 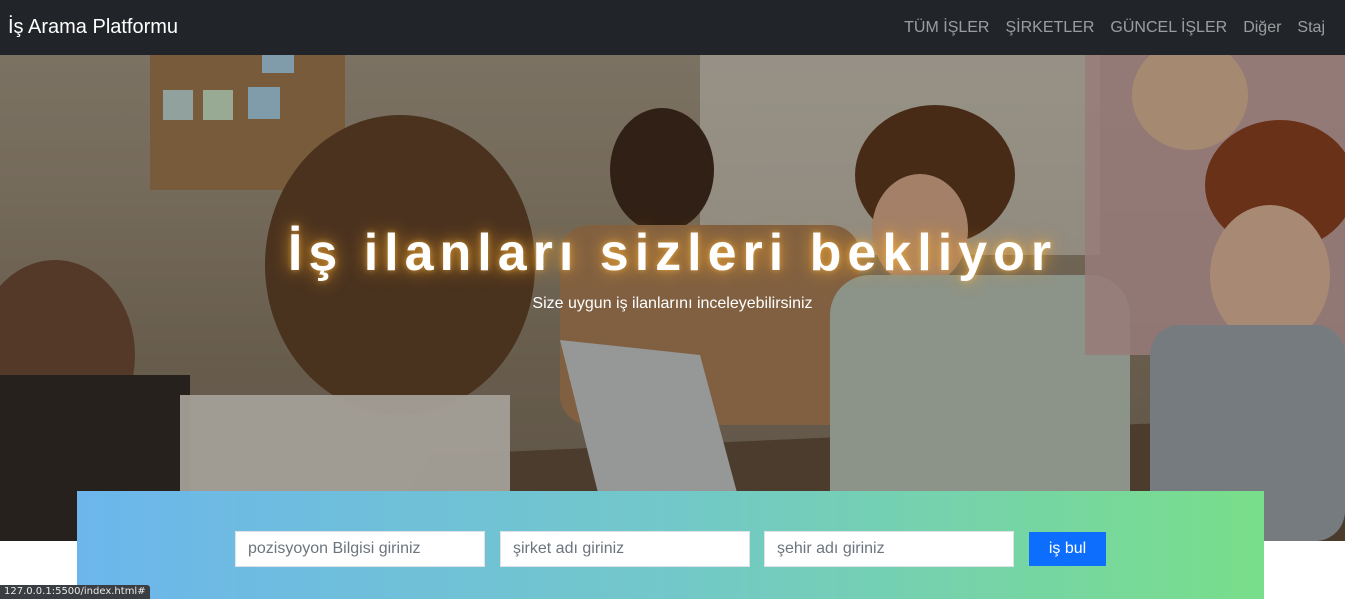 What do you see at coordinates (1168, 27) in the screenshot?
I see `nav-link-current-jobs: GÜNCEL İŞLER` at bounding box center [1168, 27].